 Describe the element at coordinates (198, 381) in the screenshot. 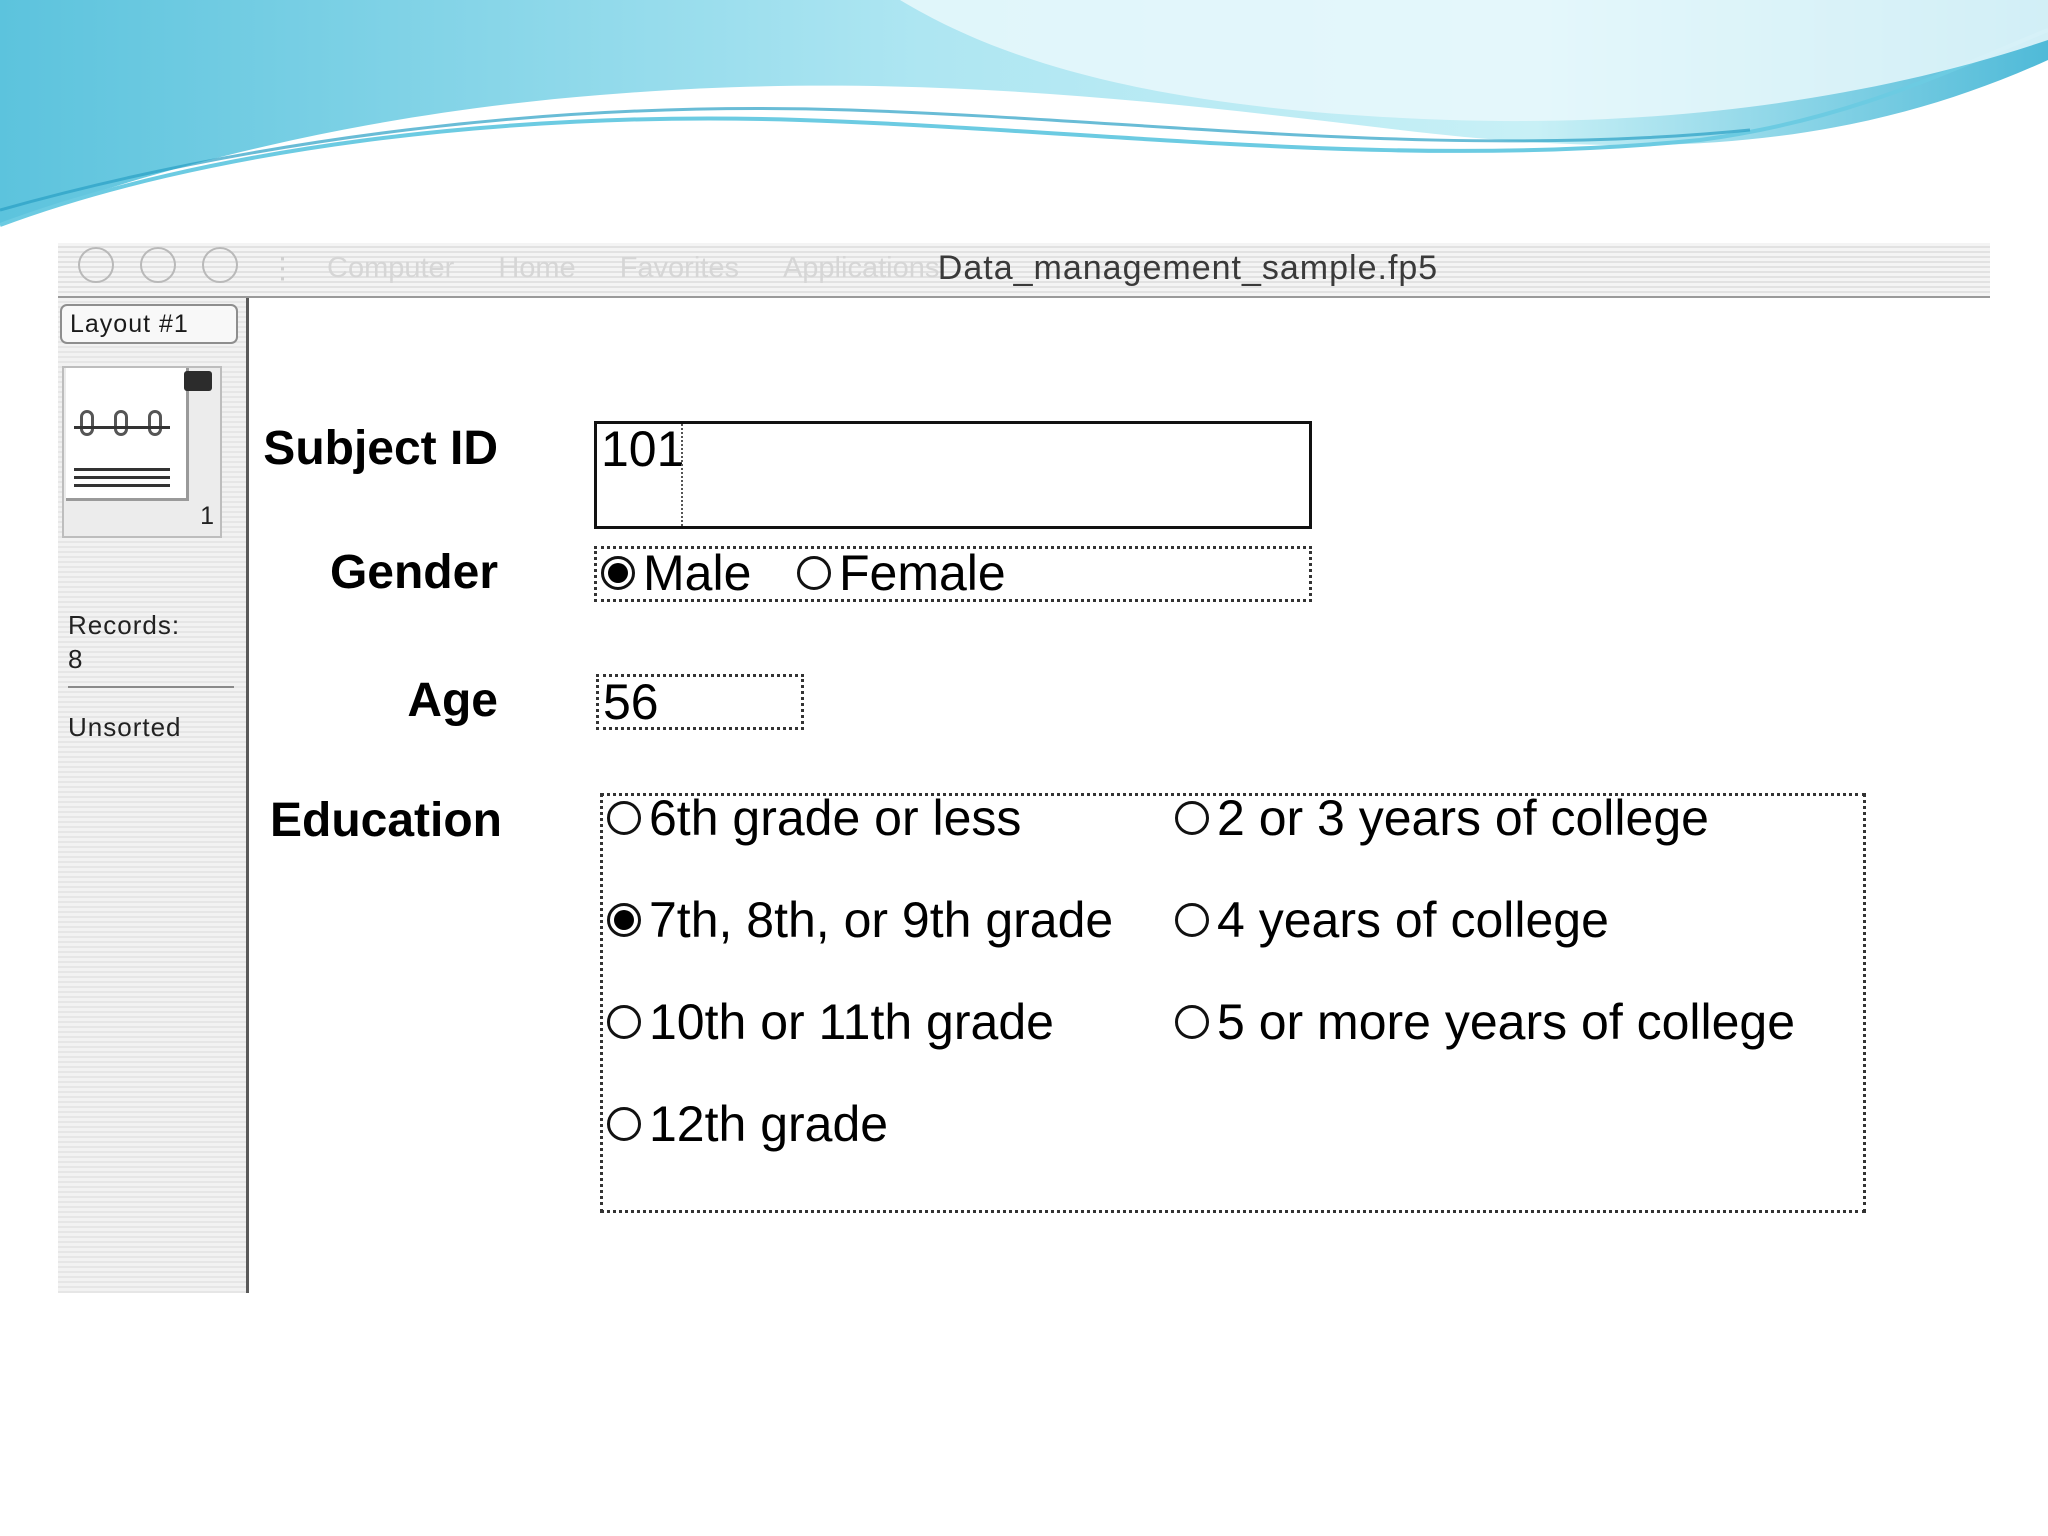

I see `bookmark-tab-icon` at that location.